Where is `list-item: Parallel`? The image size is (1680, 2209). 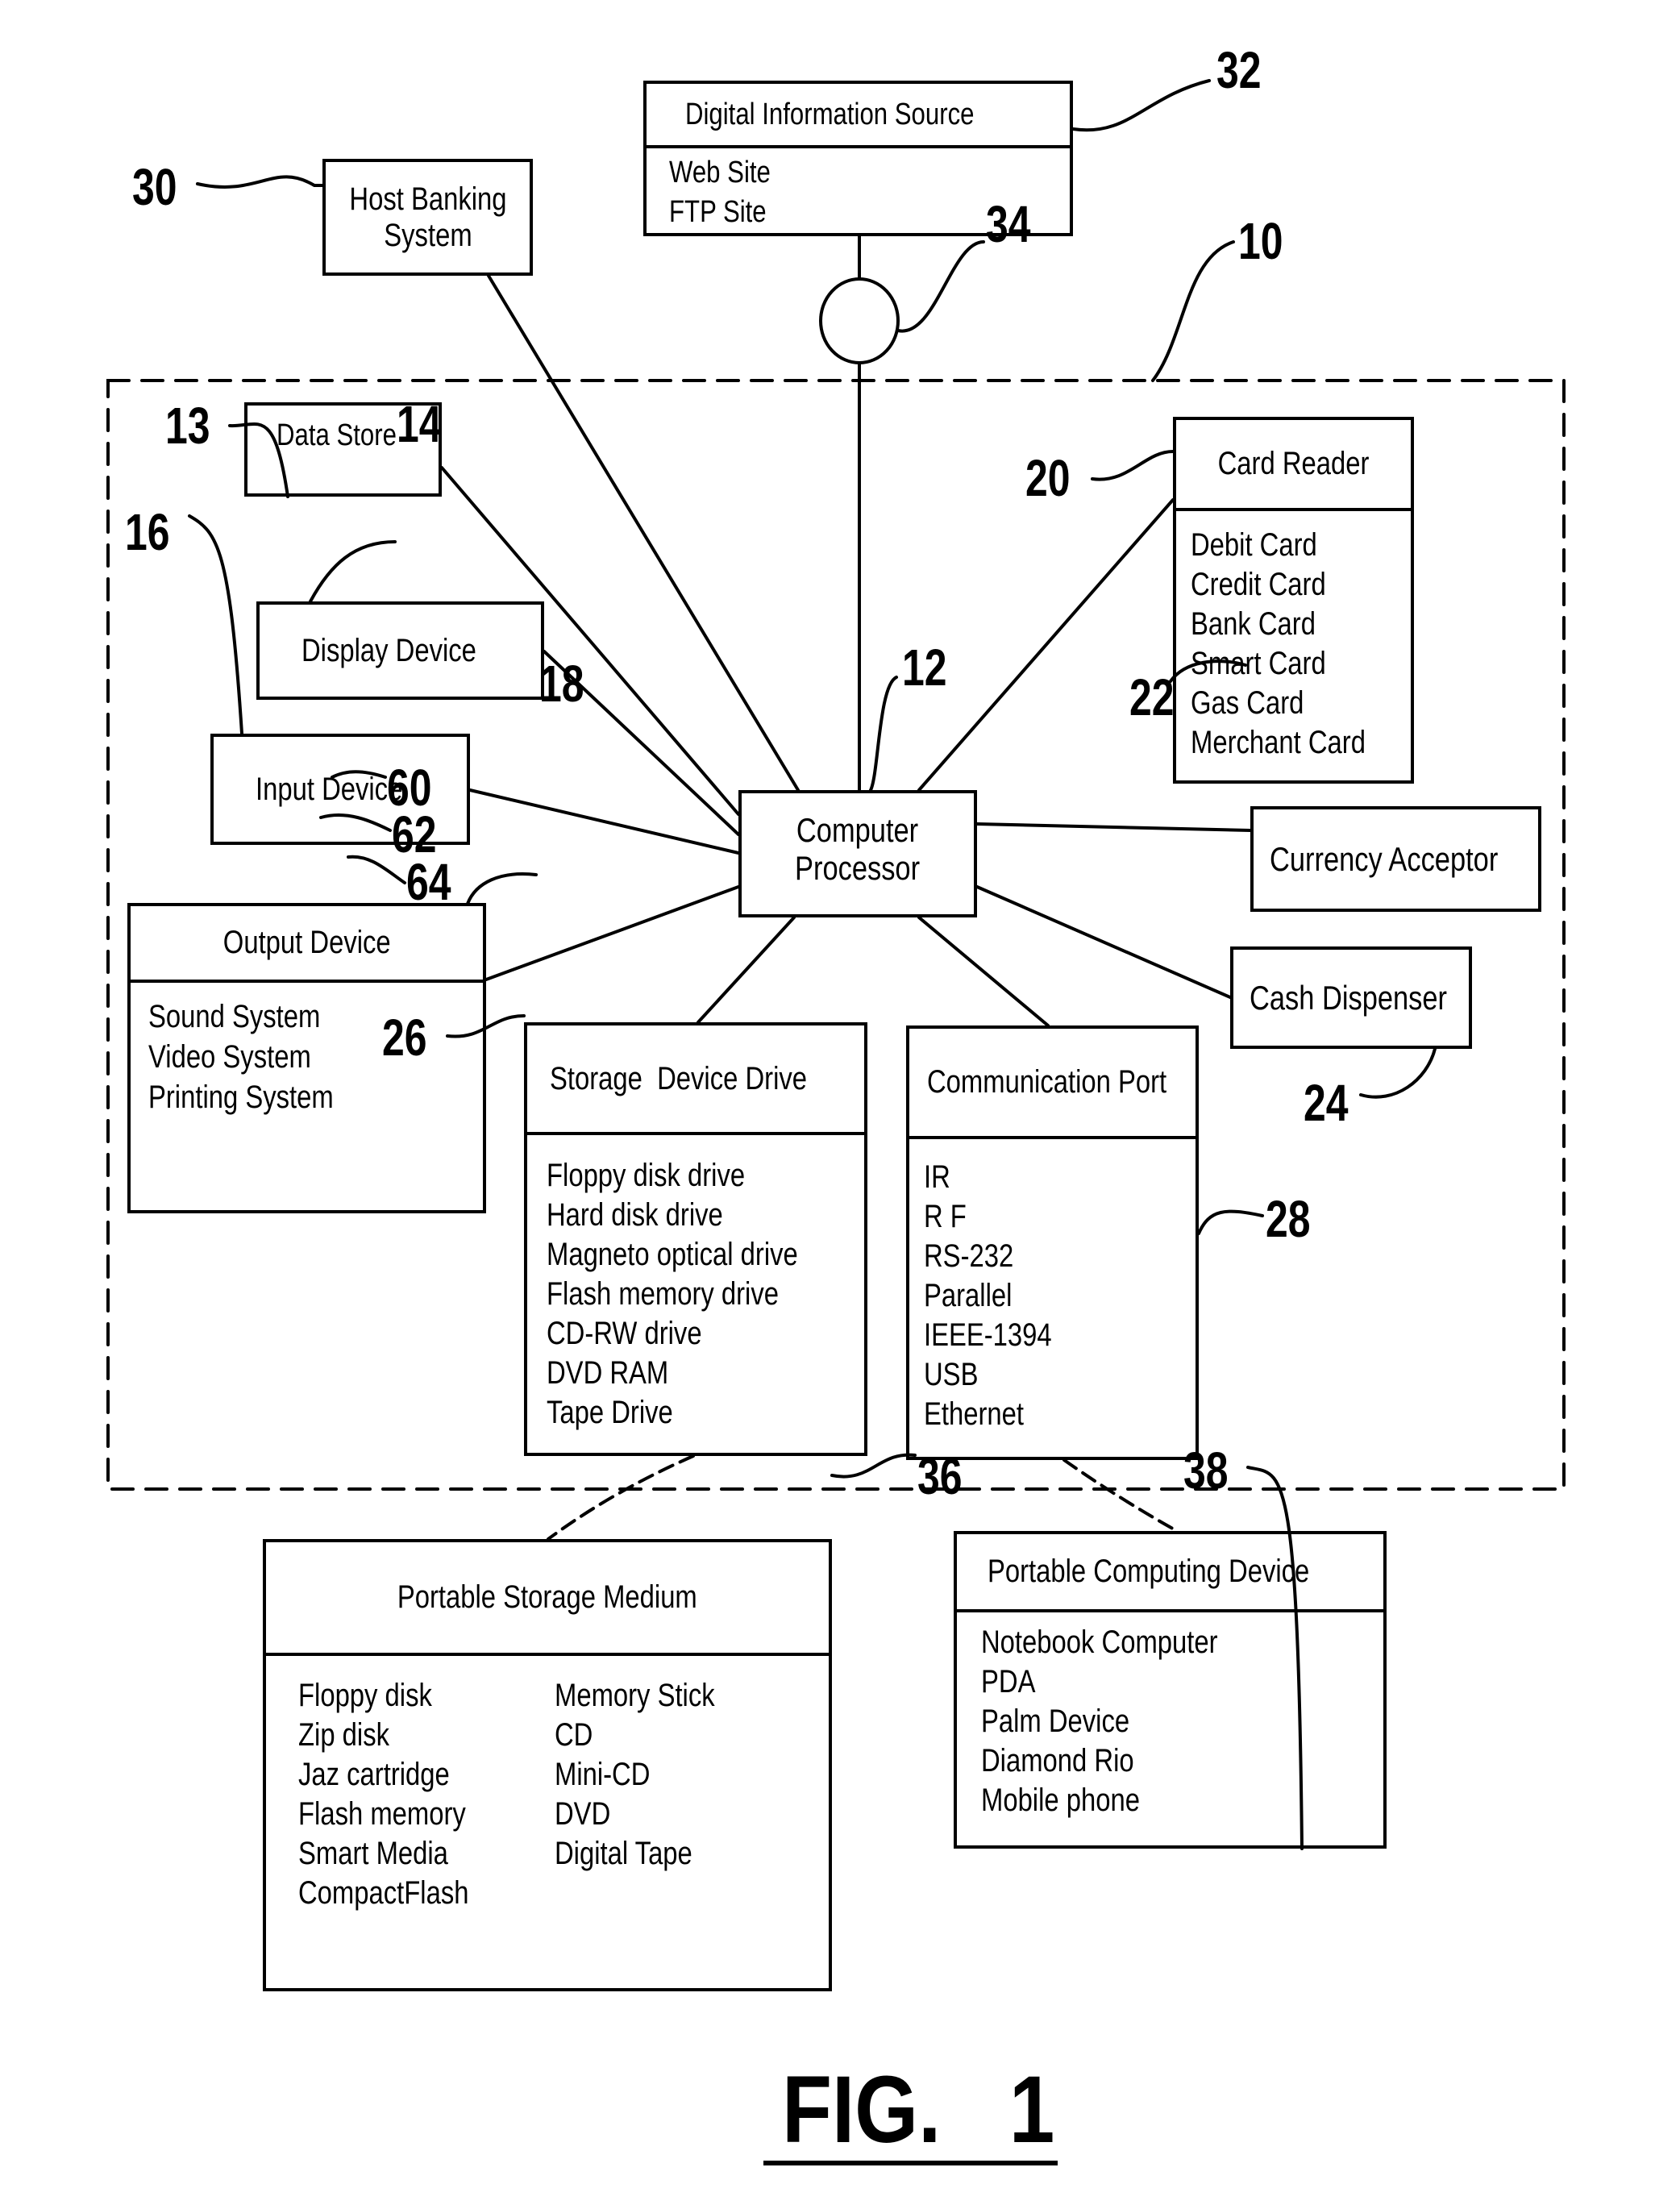
list-item: Parallel is located at coordinates (968, 1295).